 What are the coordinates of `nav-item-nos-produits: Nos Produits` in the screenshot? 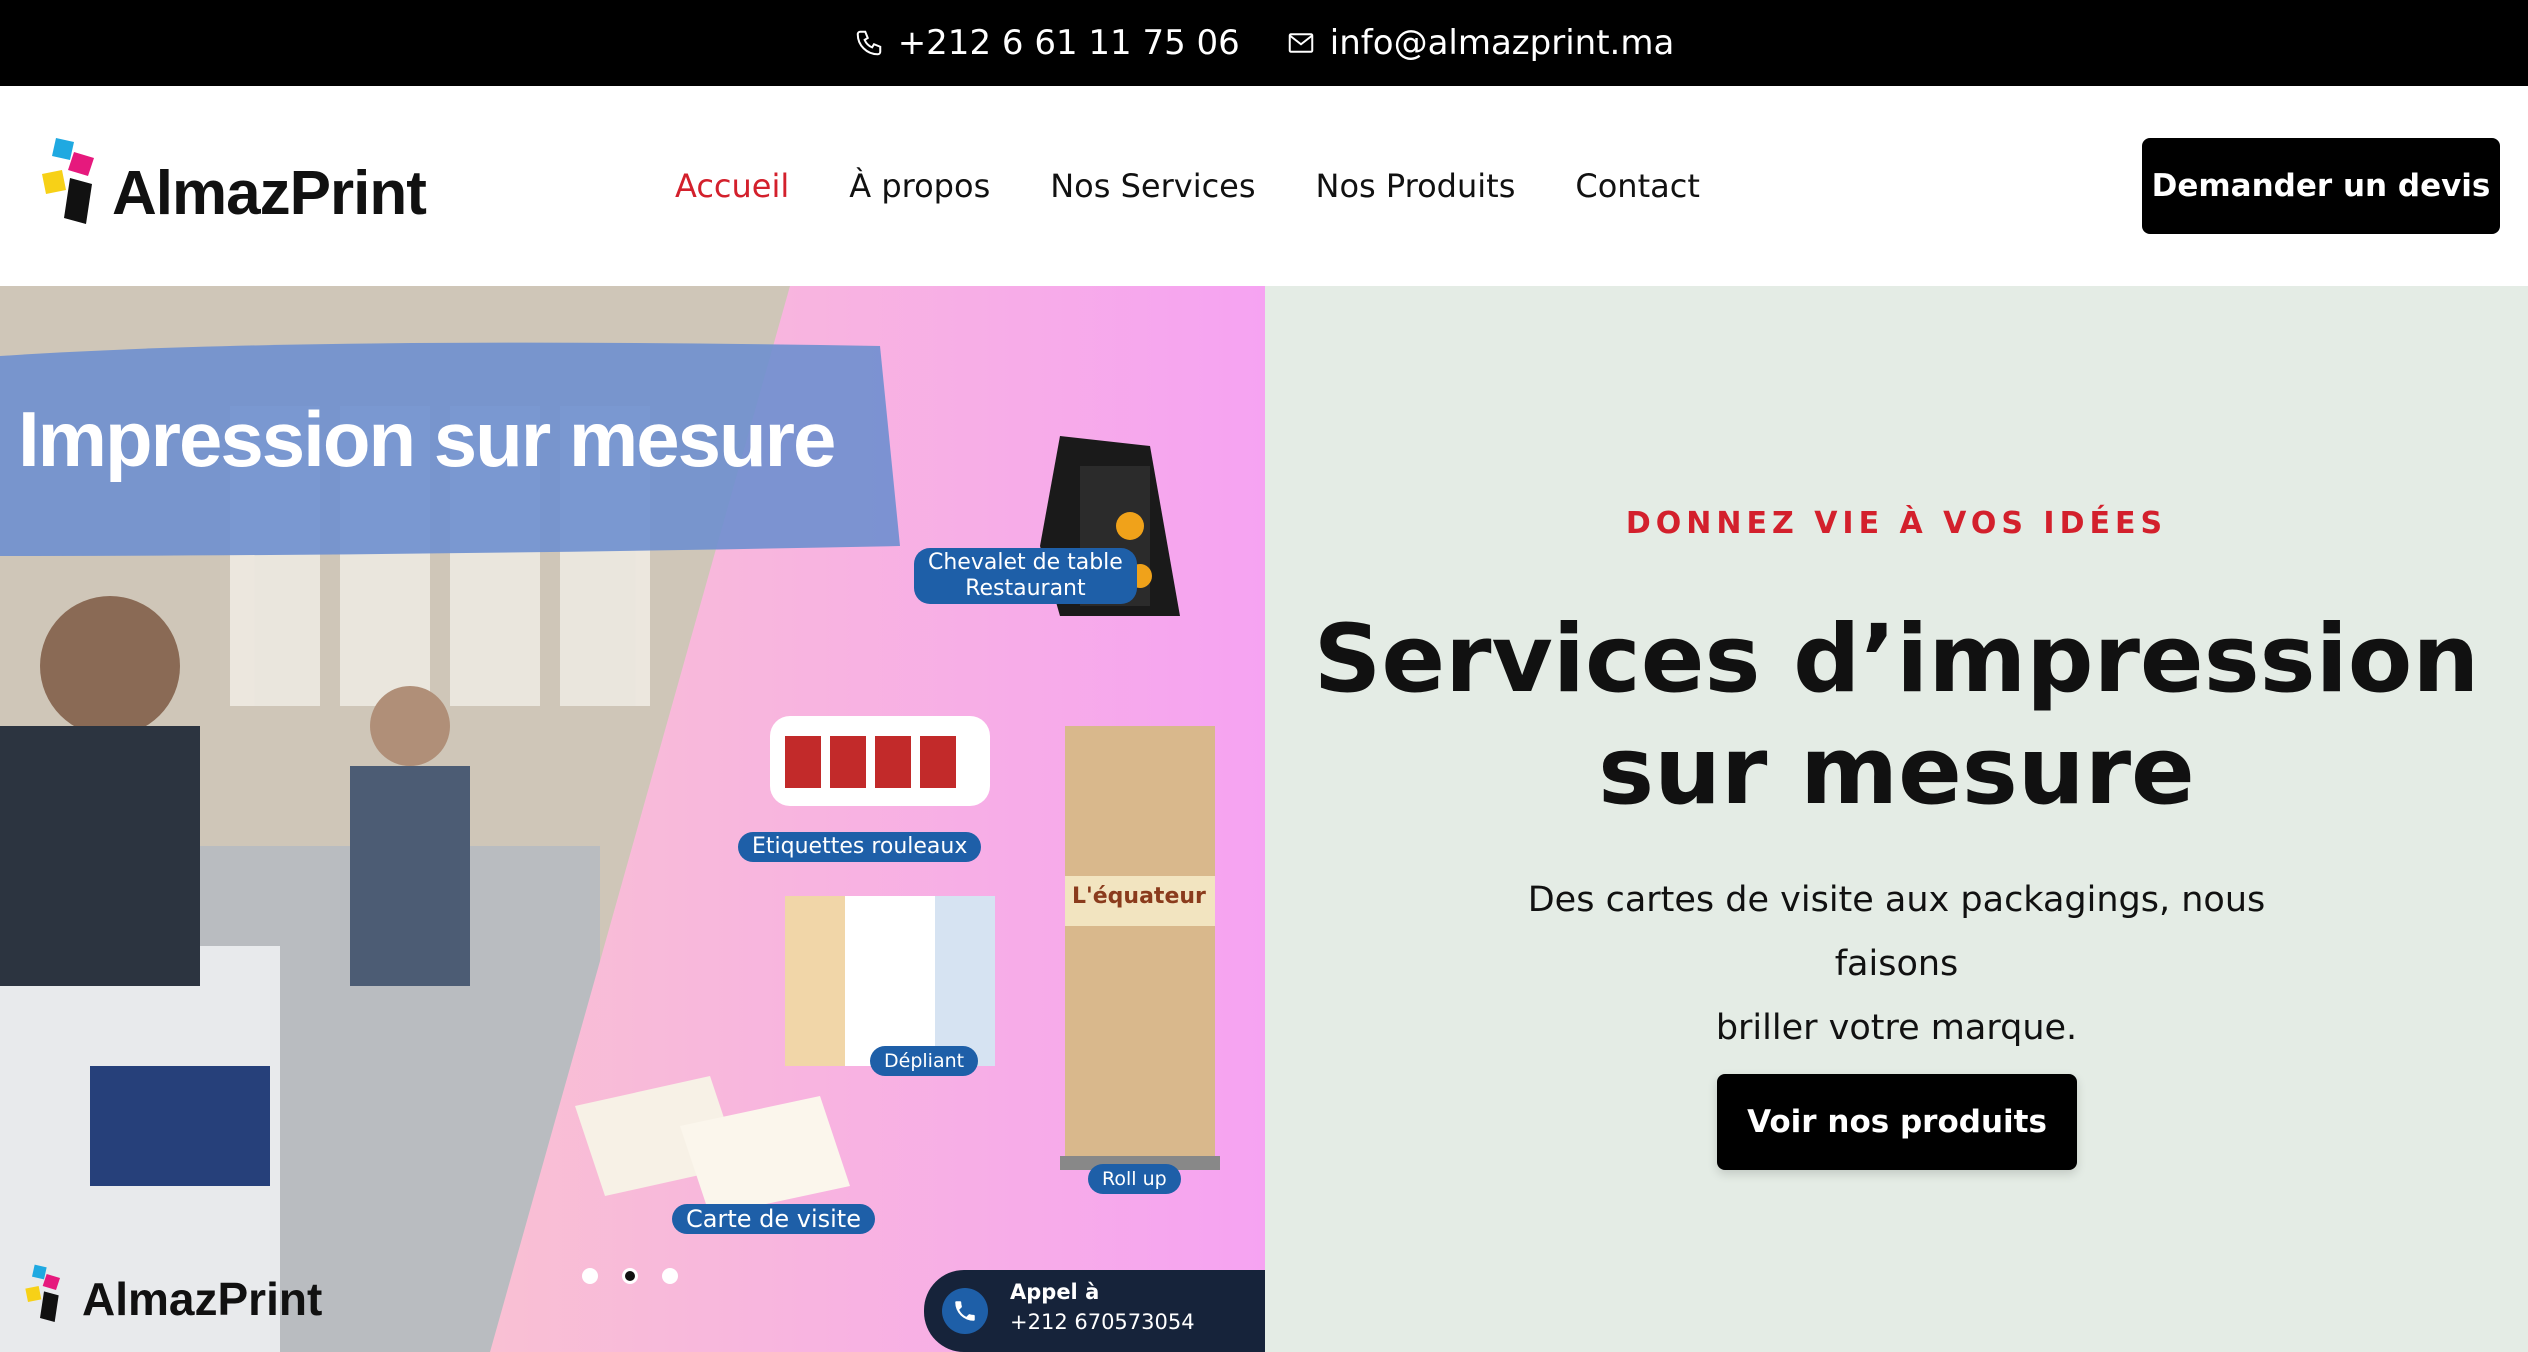 It's located at (1416, 186).